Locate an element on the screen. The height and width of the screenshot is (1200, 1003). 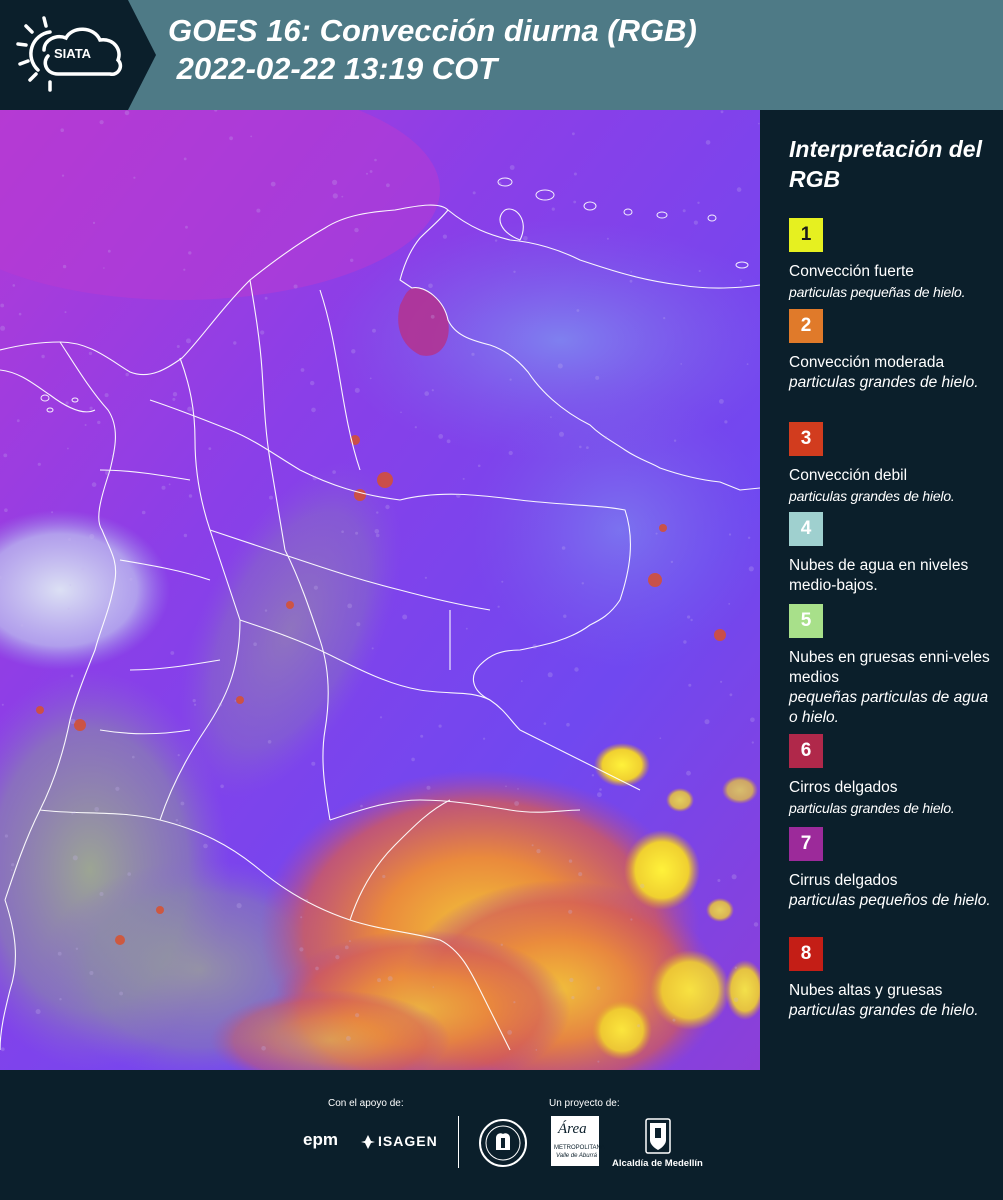
legend-number-1: 1 is located at coordinates (806, 234).